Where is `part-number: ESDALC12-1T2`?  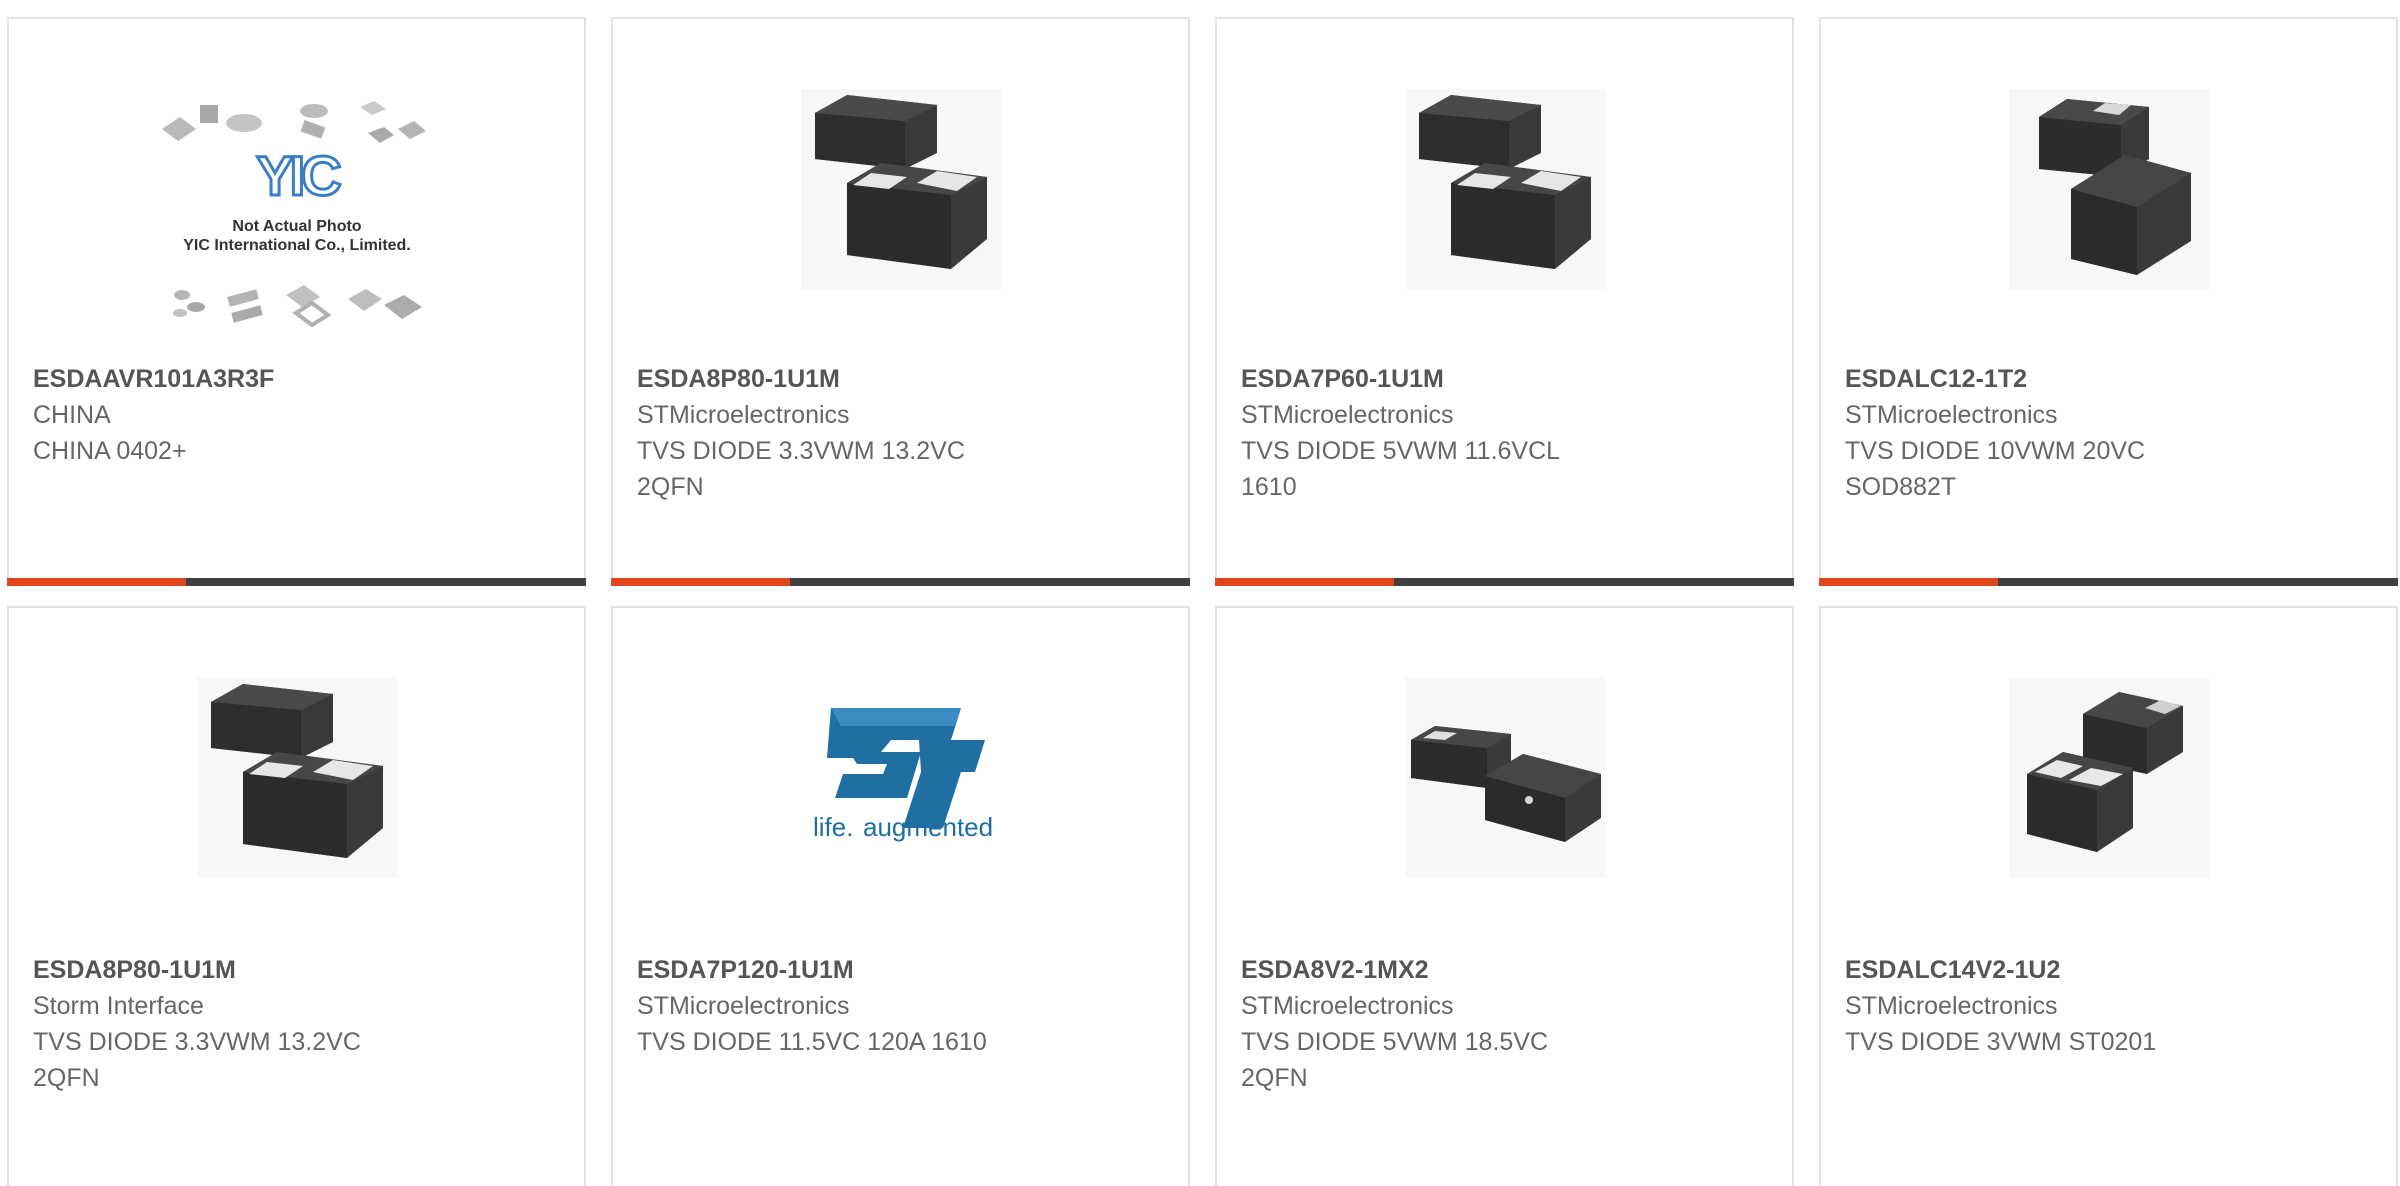 part-number: ESDALC12-1T2 is located at coordinates (2108, 379).